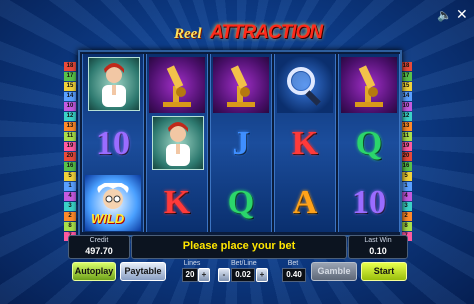 This screenshot has width=474, height=304. I want to click on symbol-a: A, so click(305, 202).